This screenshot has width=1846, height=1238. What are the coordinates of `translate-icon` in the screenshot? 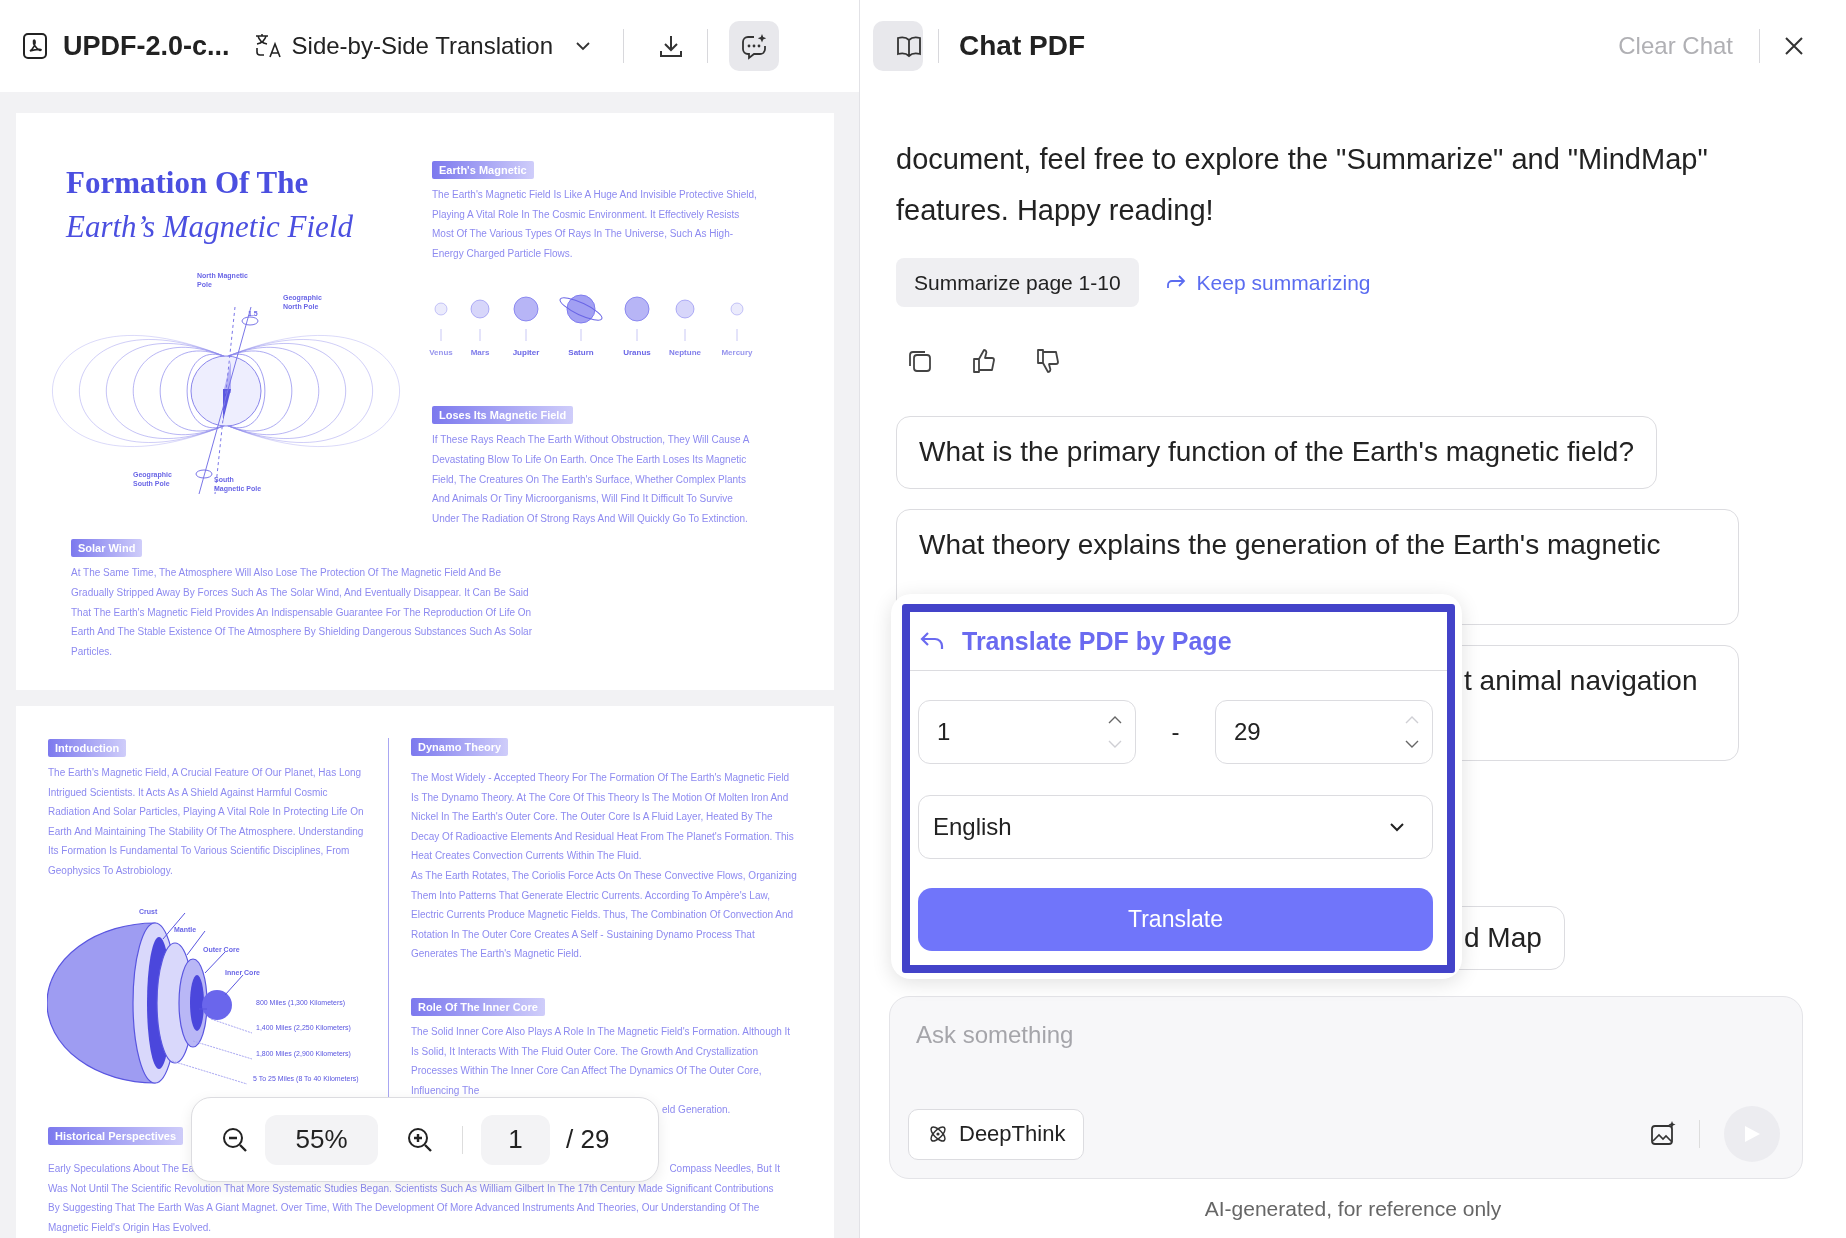 It's located at (267, 46).